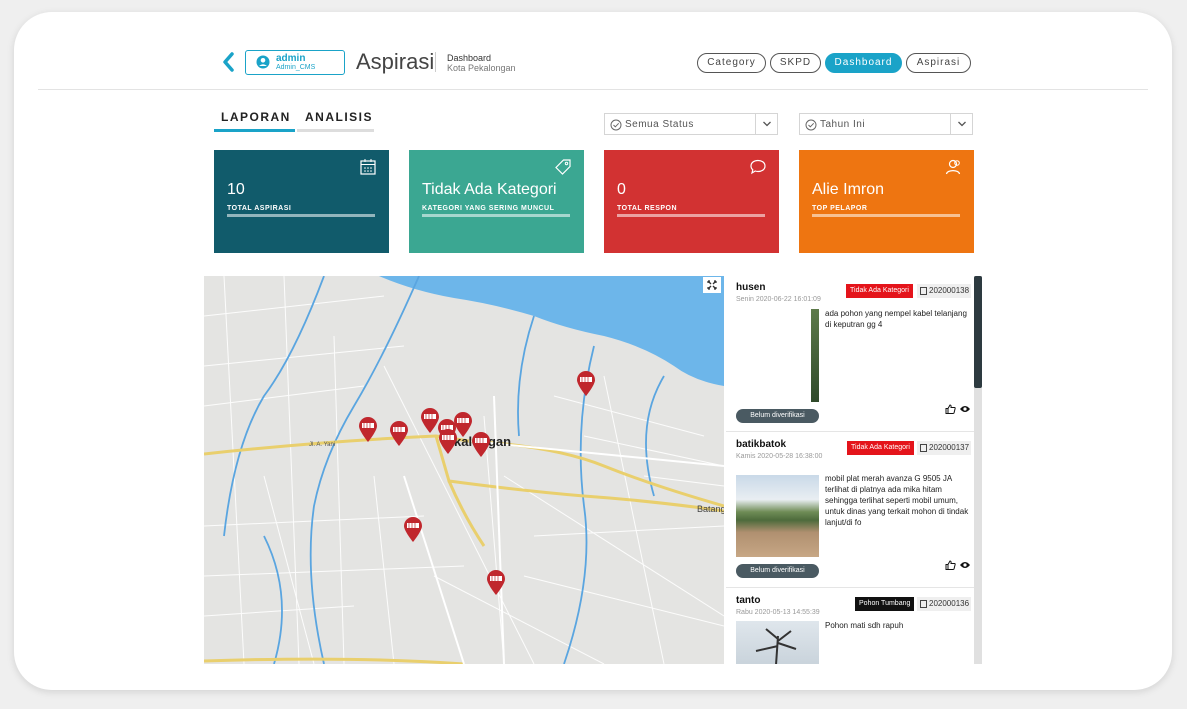  I want to click on chat-bubble-icon, so click(758, 167).